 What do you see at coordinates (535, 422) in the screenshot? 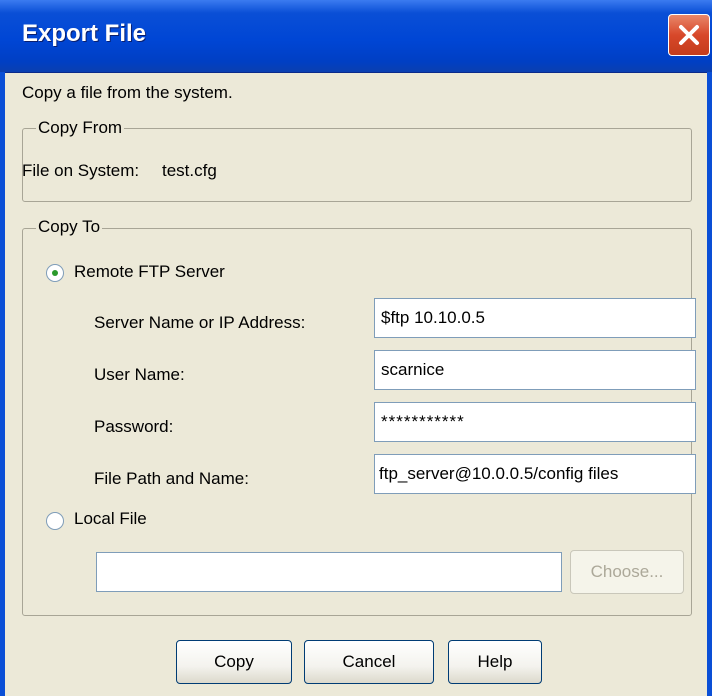
I see `password-input: ***********` at bounding box center [535, 422].